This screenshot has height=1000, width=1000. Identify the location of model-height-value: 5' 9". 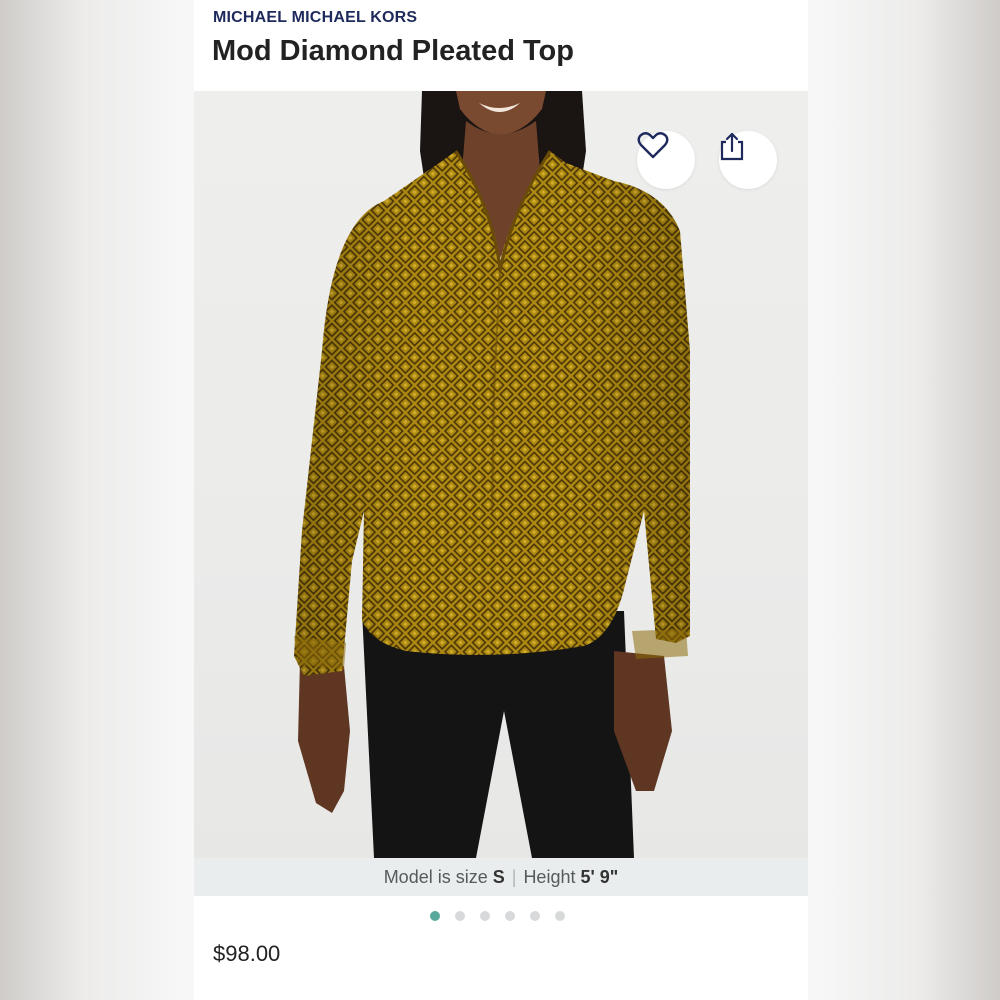
(599, 876).